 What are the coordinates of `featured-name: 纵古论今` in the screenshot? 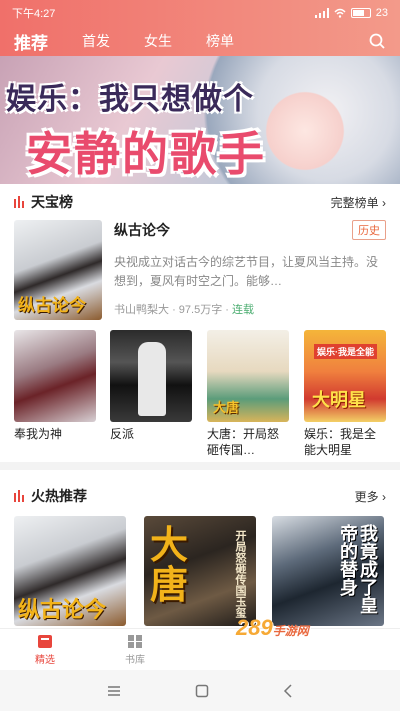 It's located at (142, 230).